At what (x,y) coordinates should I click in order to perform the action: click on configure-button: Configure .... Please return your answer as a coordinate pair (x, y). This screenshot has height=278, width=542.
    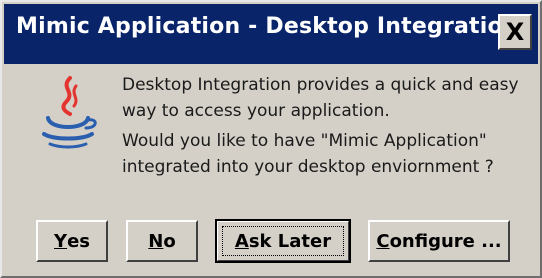
    Looking at the image, I should click on (439, 241).